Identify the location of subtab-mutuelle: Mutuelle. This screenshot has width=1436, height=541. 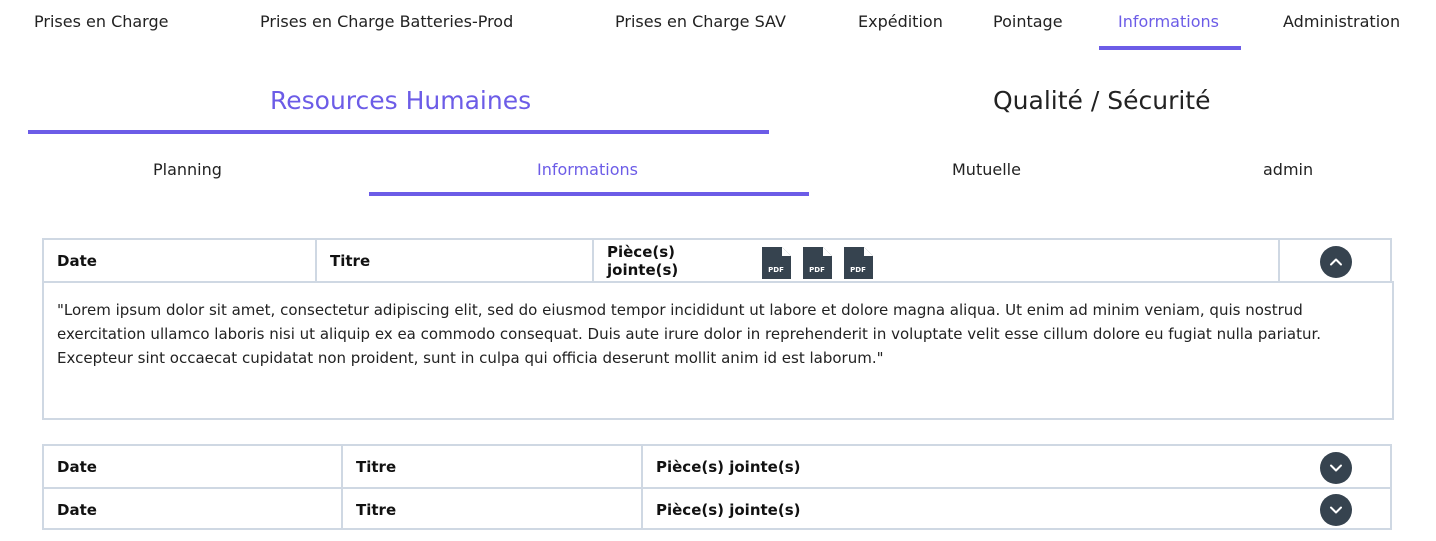
(986, 169).